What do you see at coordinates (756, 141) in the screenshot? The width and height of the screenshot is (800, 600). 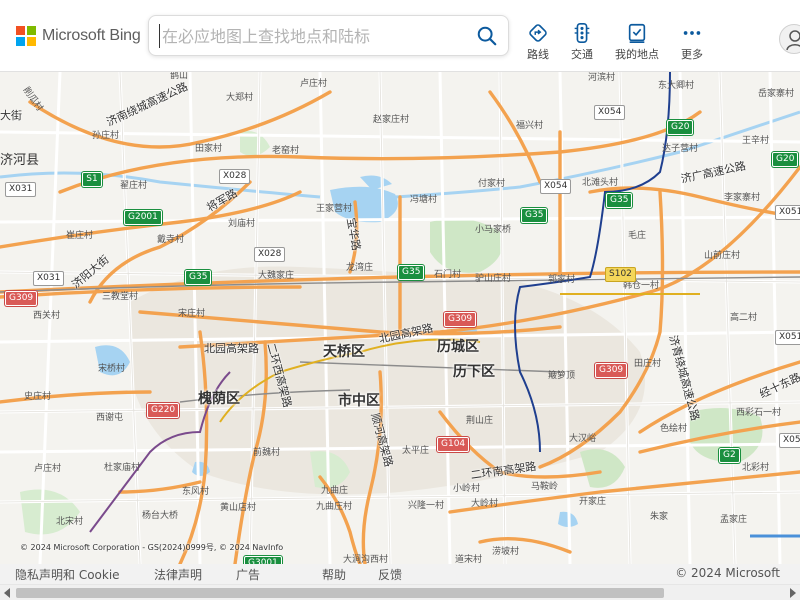 I see `place-label: 王辛村` at bounding box center [756, 141].